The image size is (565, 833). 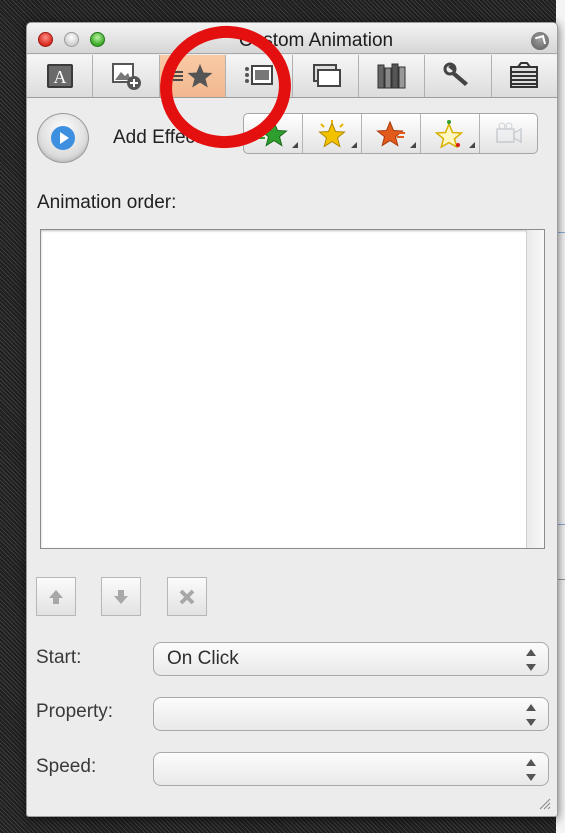 I want to click on tab-custom-animation, so click(x=193, y=76).